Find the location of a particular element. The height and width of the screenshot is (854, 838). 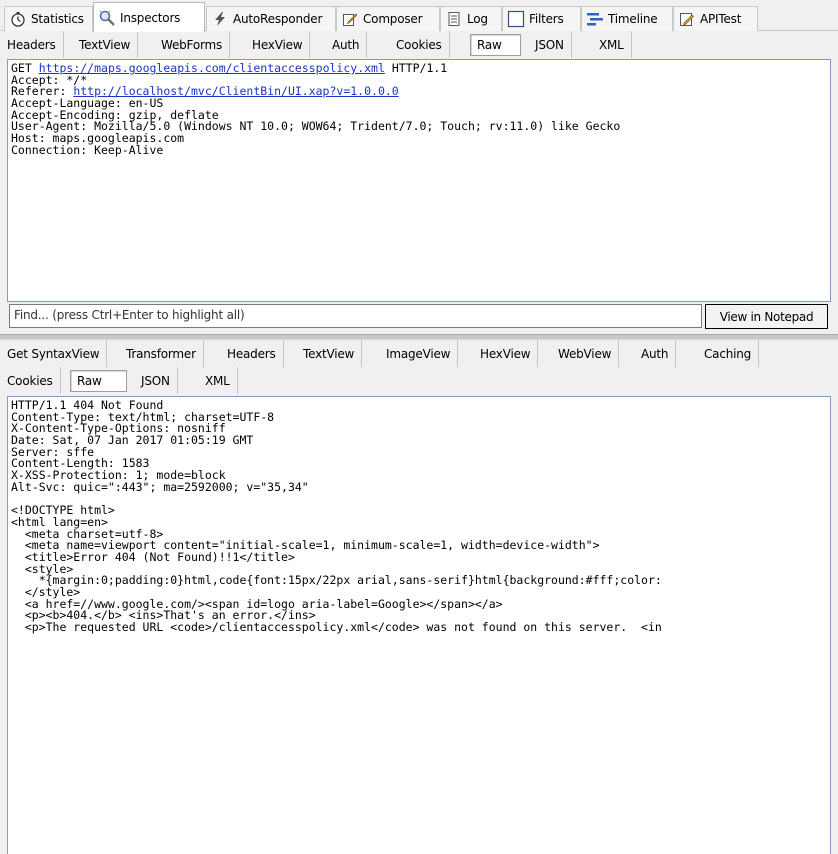

tab-autoresponder: AutoResponder is located at coordinates (271, 18).